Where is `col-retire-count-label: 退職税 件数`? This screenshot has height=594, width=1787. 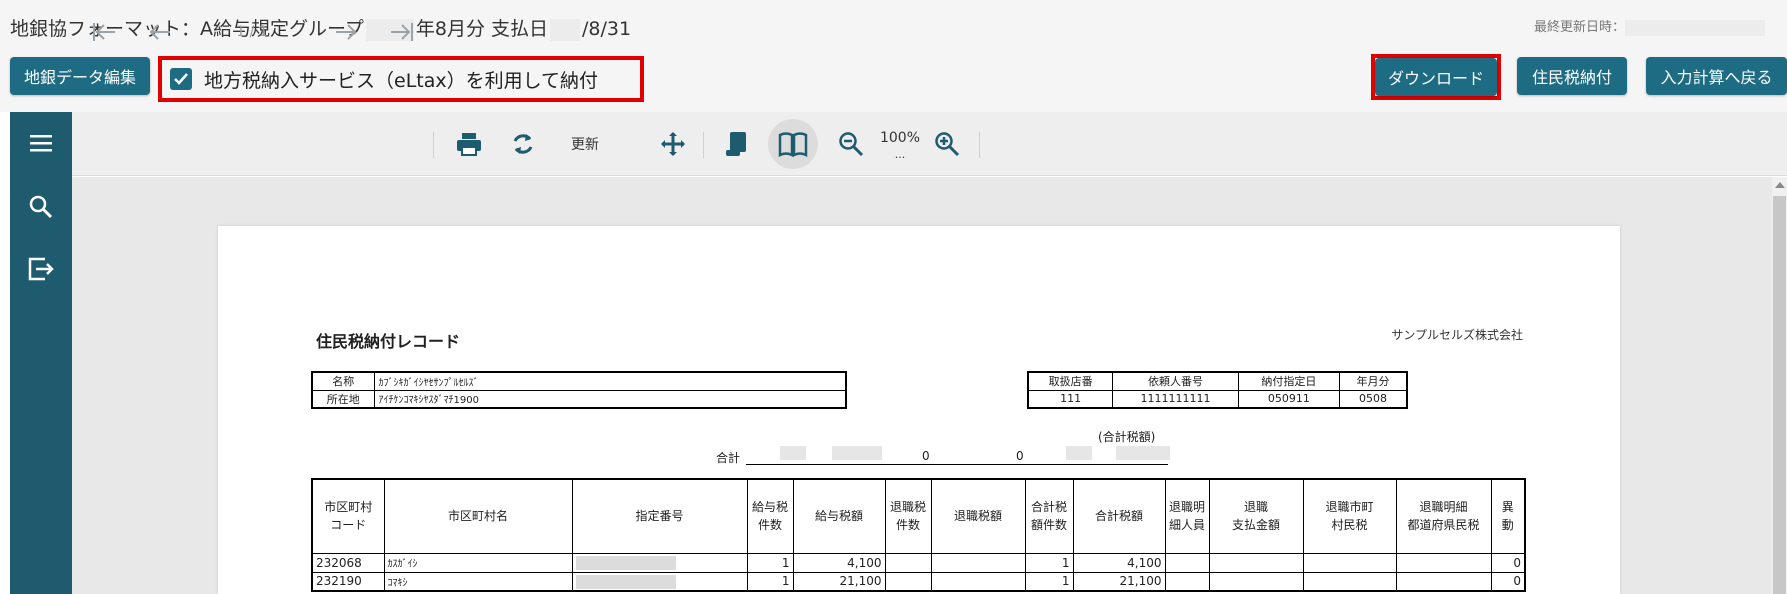 col-retire-count-label: 退職税 件数 is located at coordinates (907, 516).